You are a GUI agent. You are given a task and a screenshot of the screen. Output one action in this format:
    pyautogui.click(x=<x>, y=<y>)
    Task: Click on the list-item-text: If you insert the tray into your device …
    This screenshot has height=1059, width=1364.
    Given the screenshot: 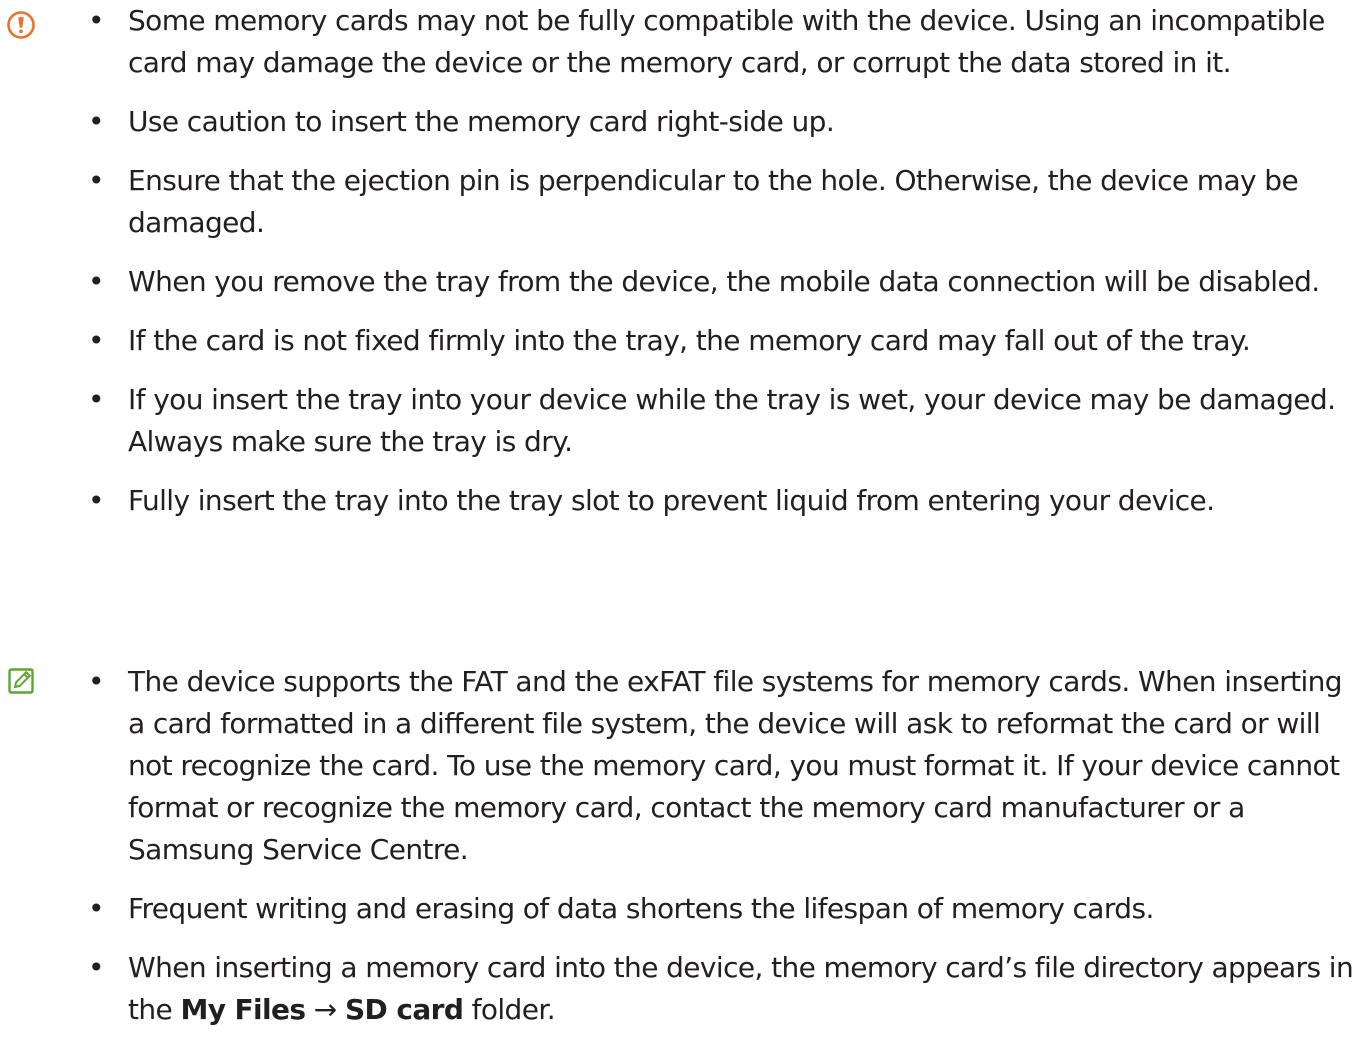 What is the action you would take?
    pyautogui.click(x=732, y=420)
    